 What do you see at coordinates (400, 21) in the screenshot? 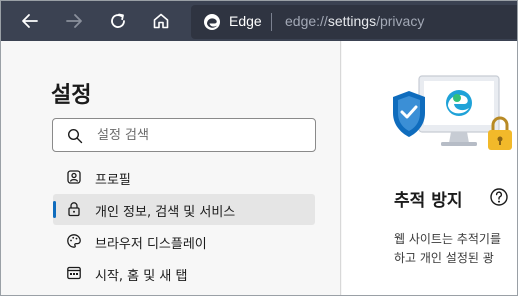
I see `url-path: /privacy` at bounding box center [400, 21].